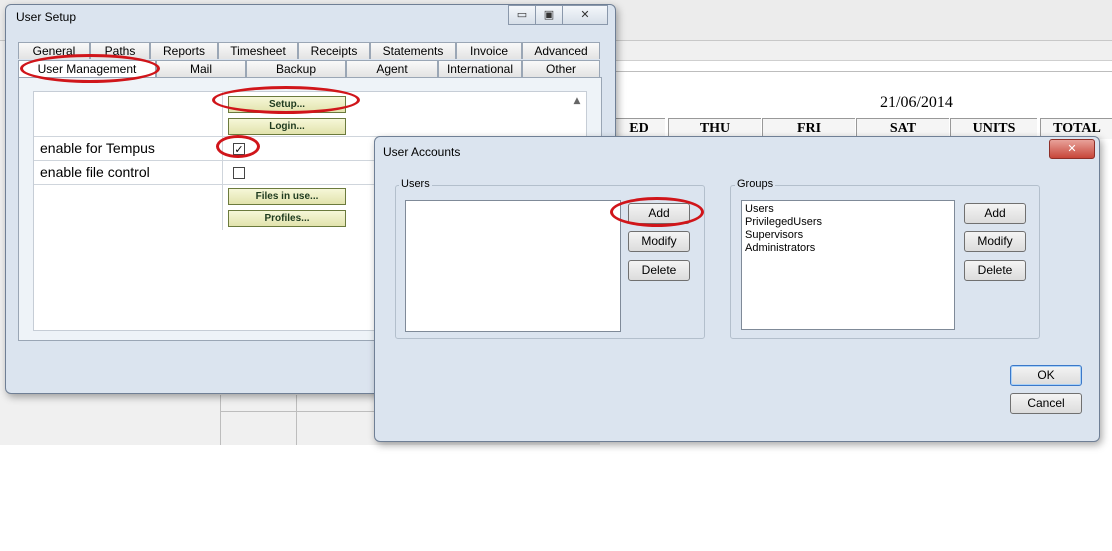 Image resolution: width=1112 pixels, height=551 pixels. Describe the element at coordinates (561, 68) in the screenshot. I see `tab-other: Other` at that location.